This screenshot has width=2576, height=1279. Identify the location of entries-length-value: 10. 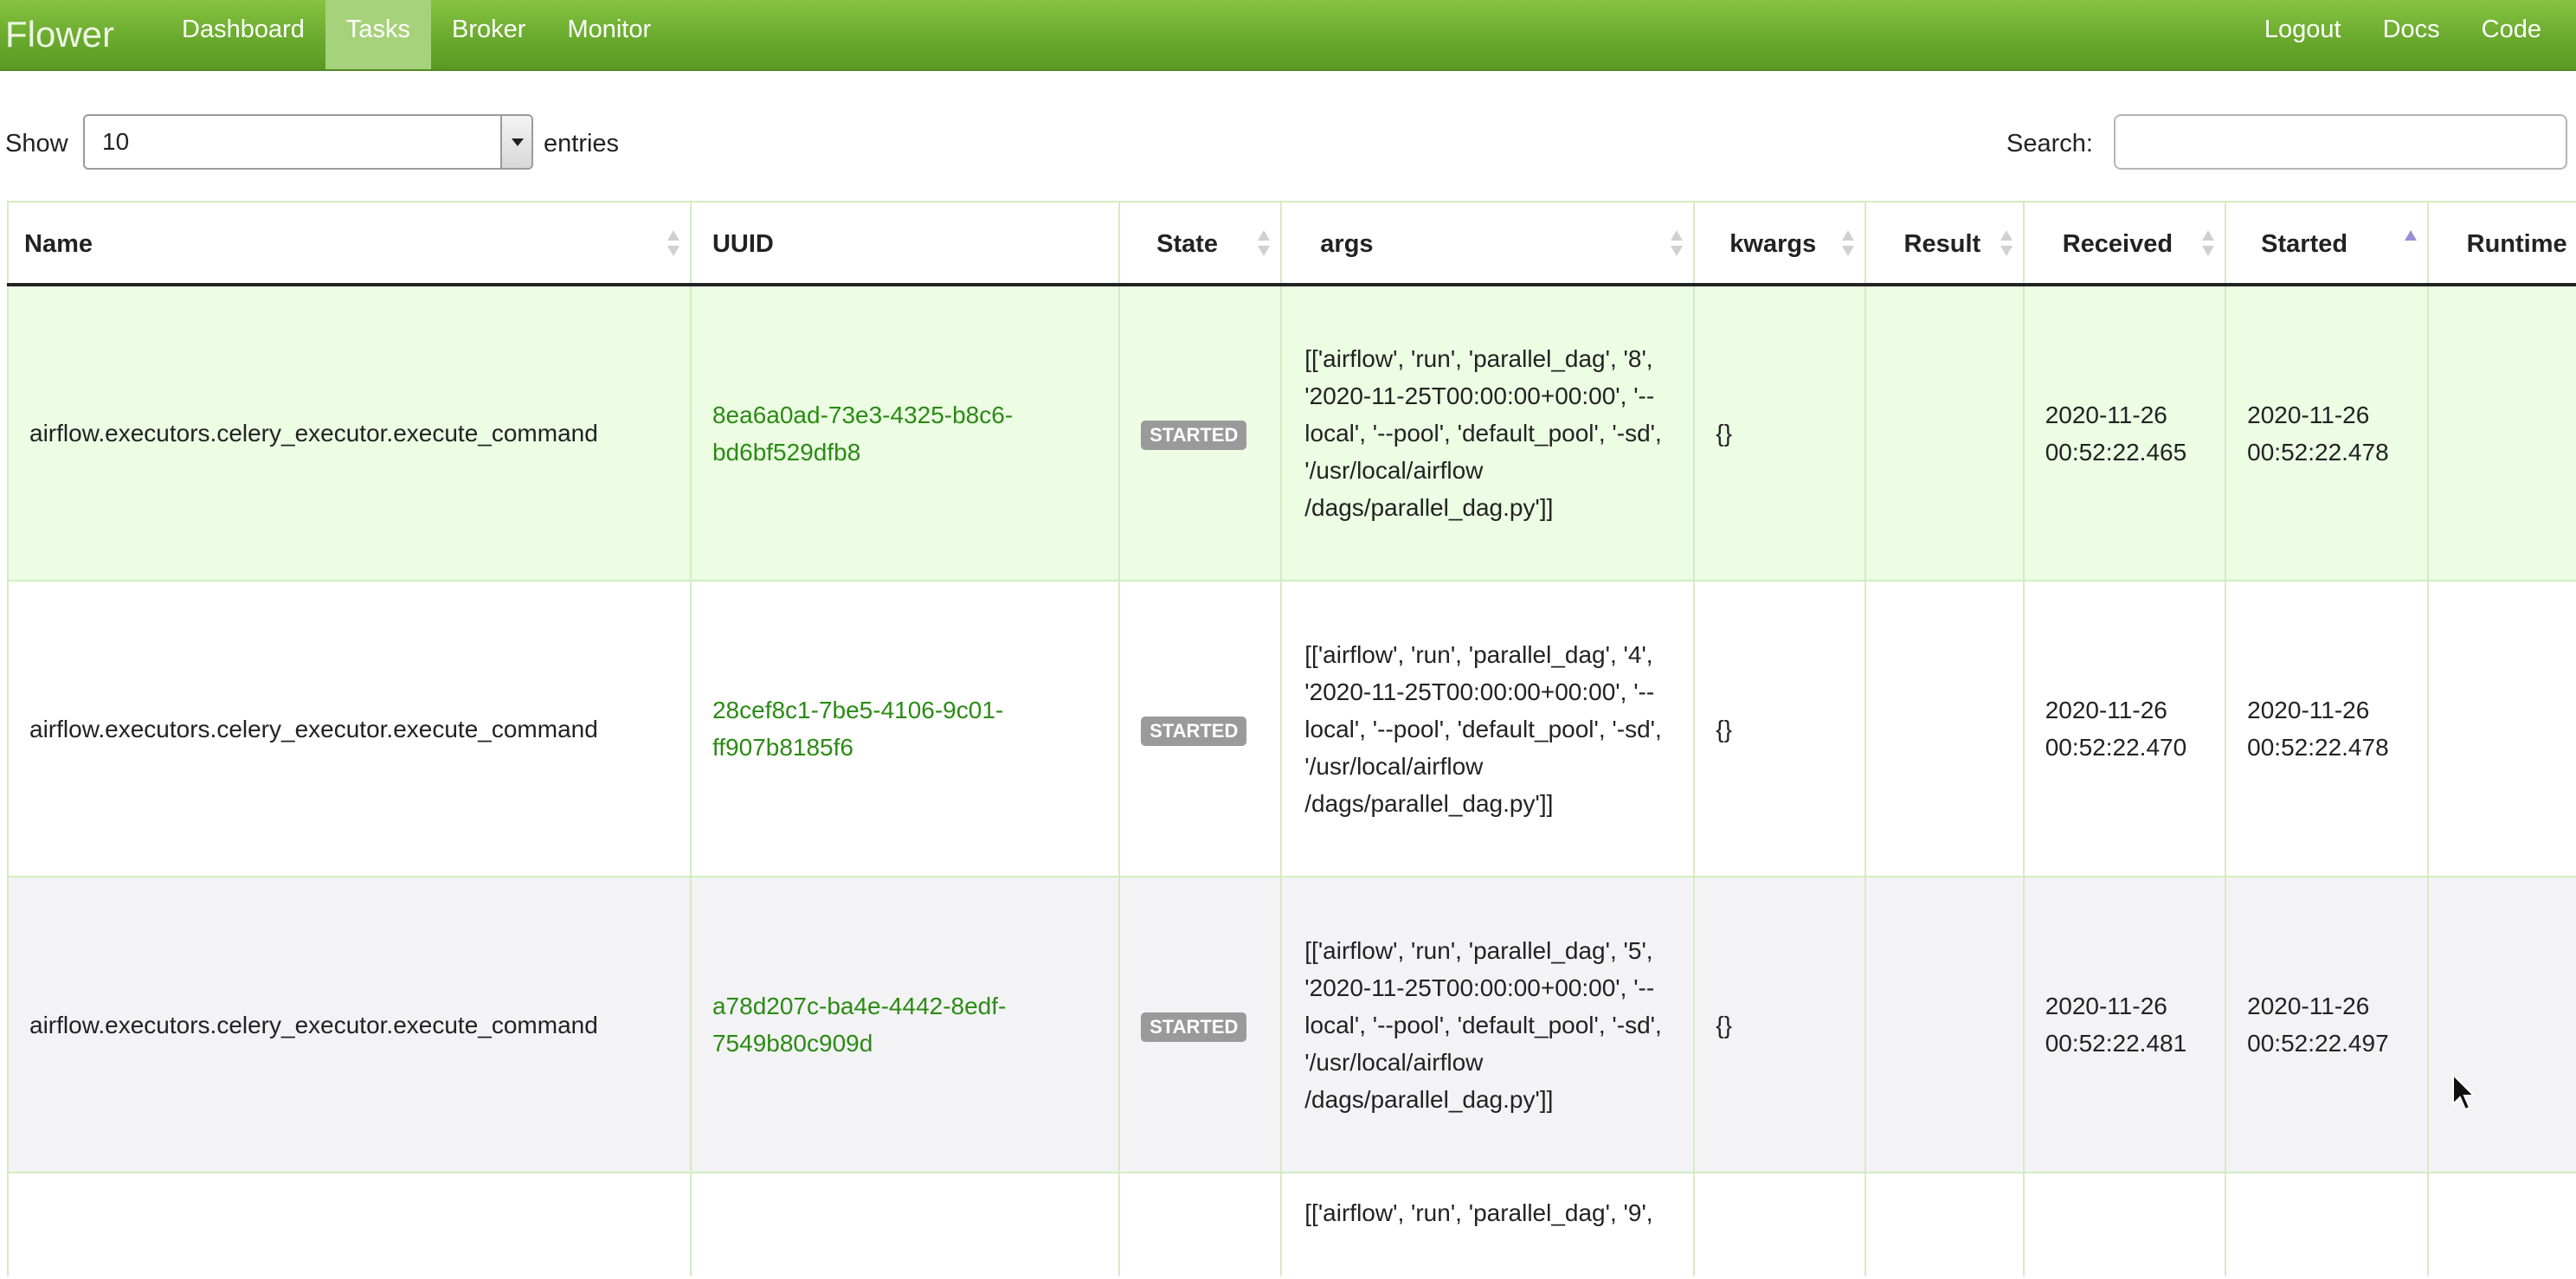
(116, 141).